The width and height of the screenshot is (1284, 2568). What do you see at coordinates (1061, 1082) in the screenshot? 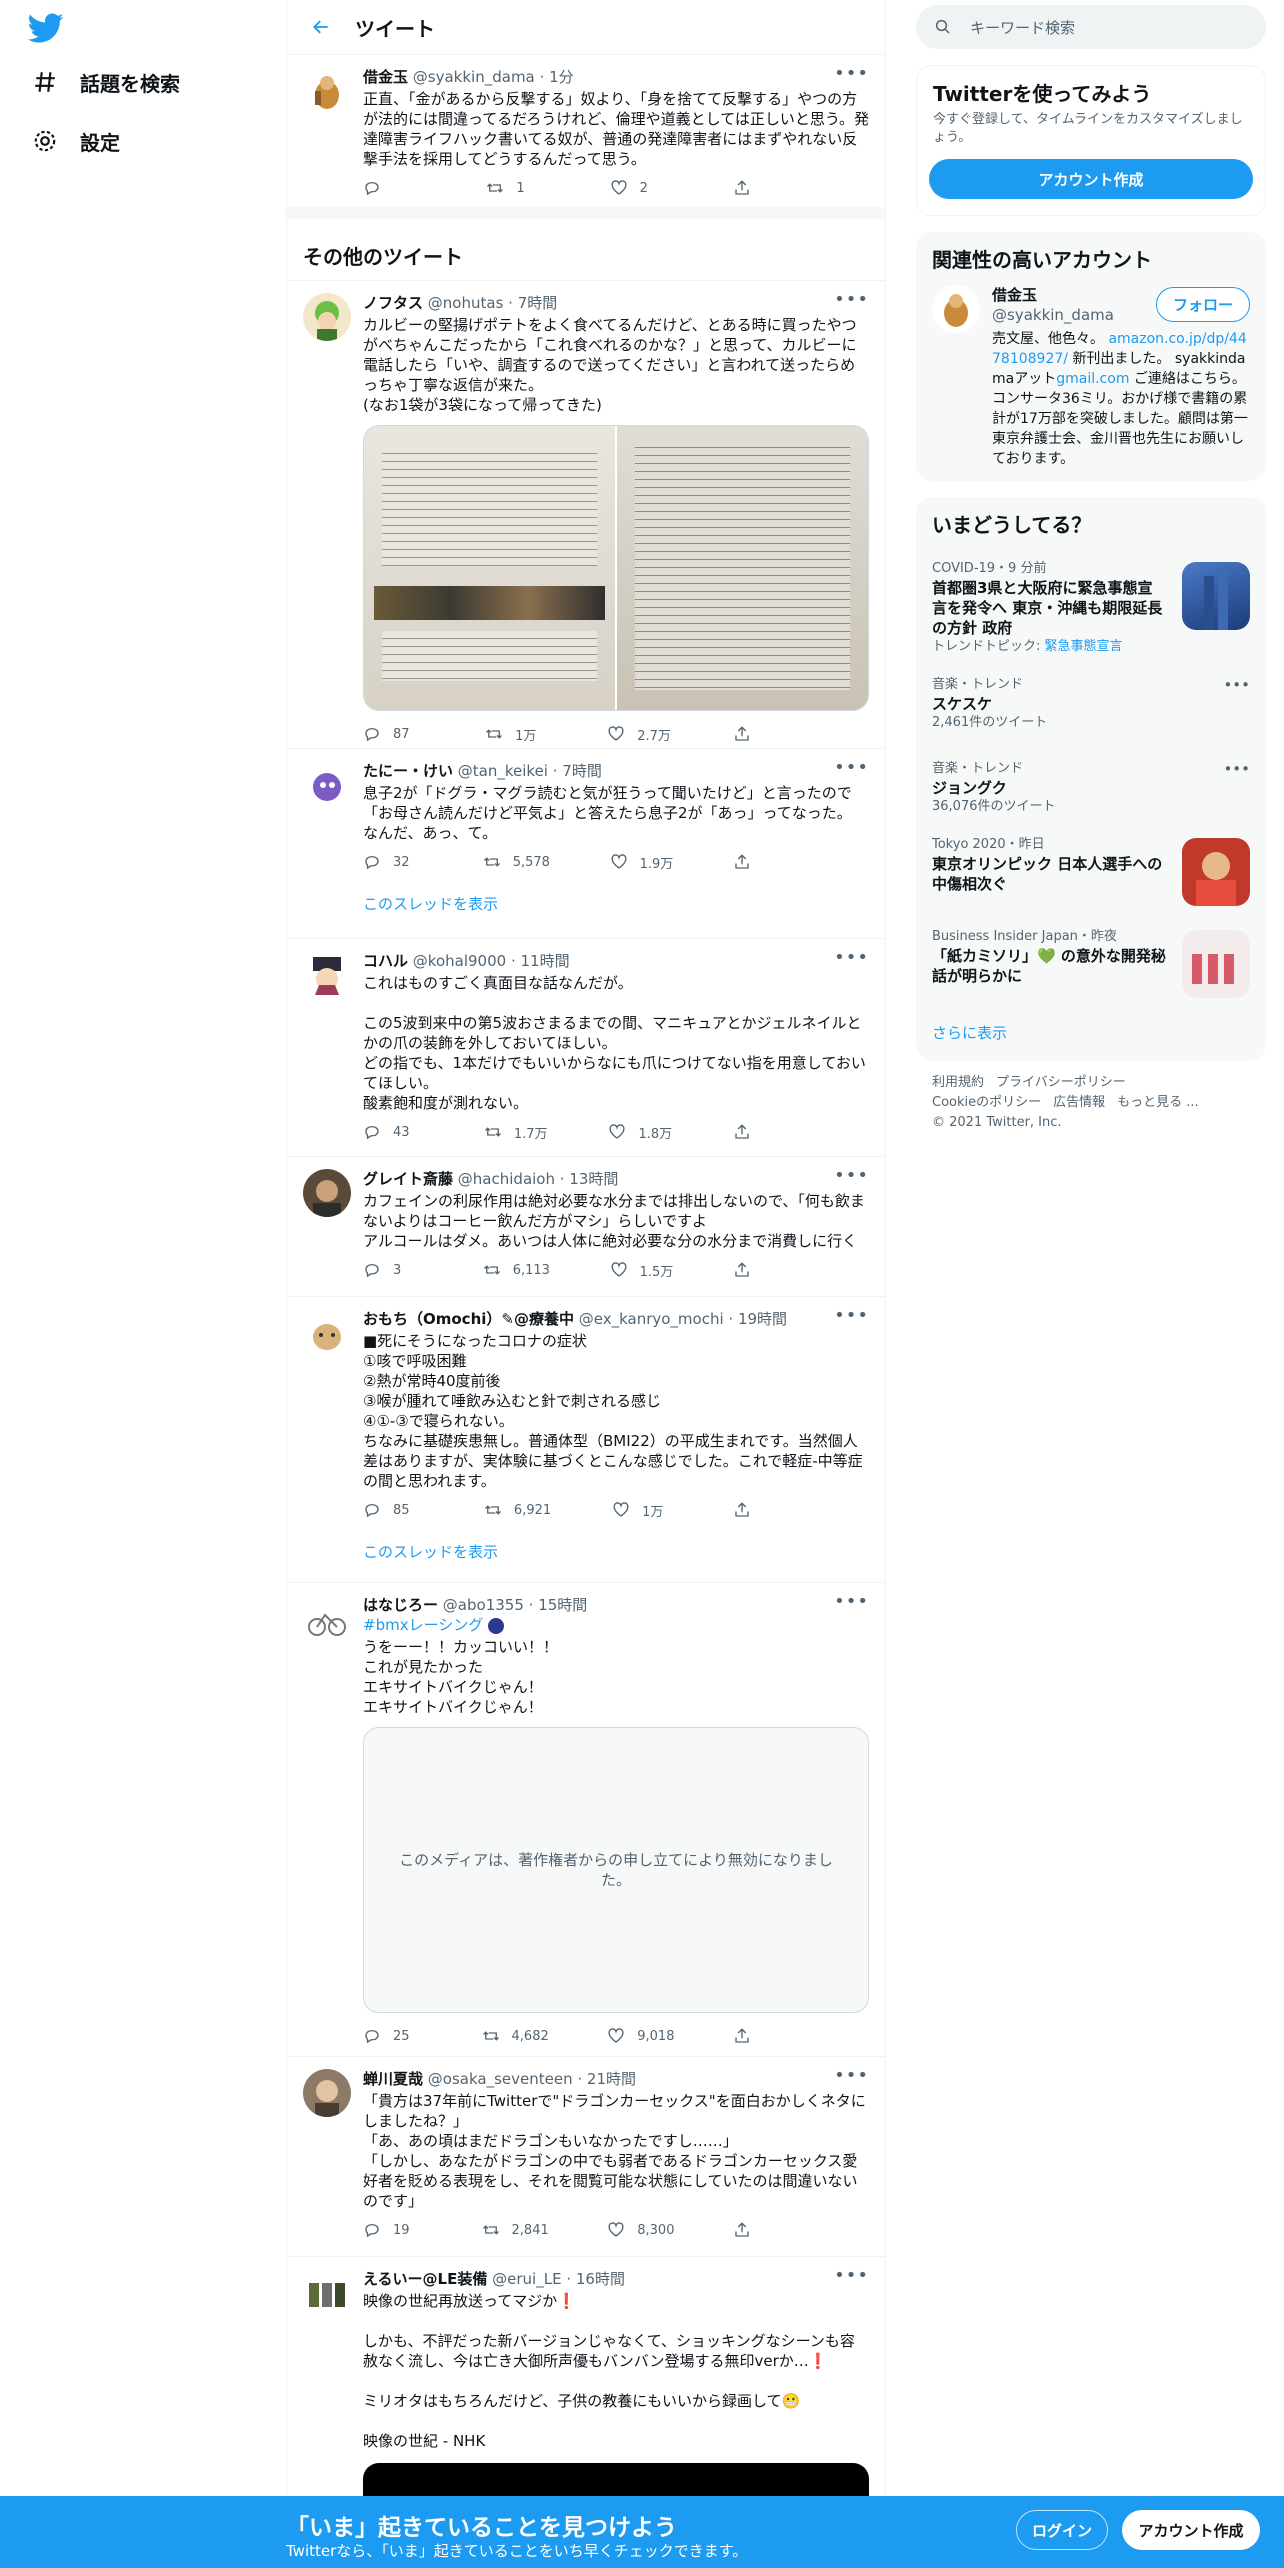
I see `footer-link: プライバシーポリシー` at bounding box center [1061, 1082].